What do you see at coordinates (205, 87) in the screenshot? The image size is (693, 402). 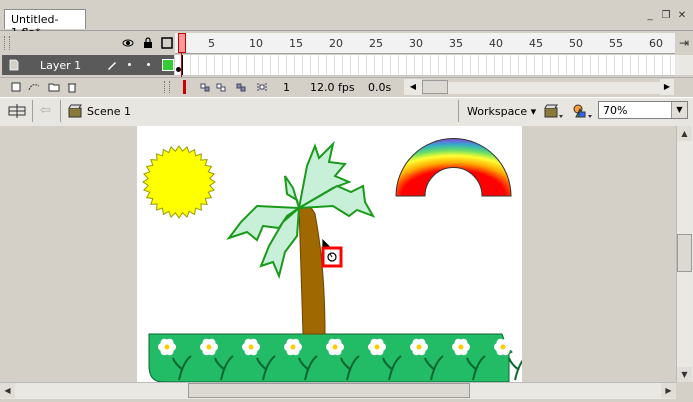 I see `center-frame-icon` at bounding box center [205, 87].